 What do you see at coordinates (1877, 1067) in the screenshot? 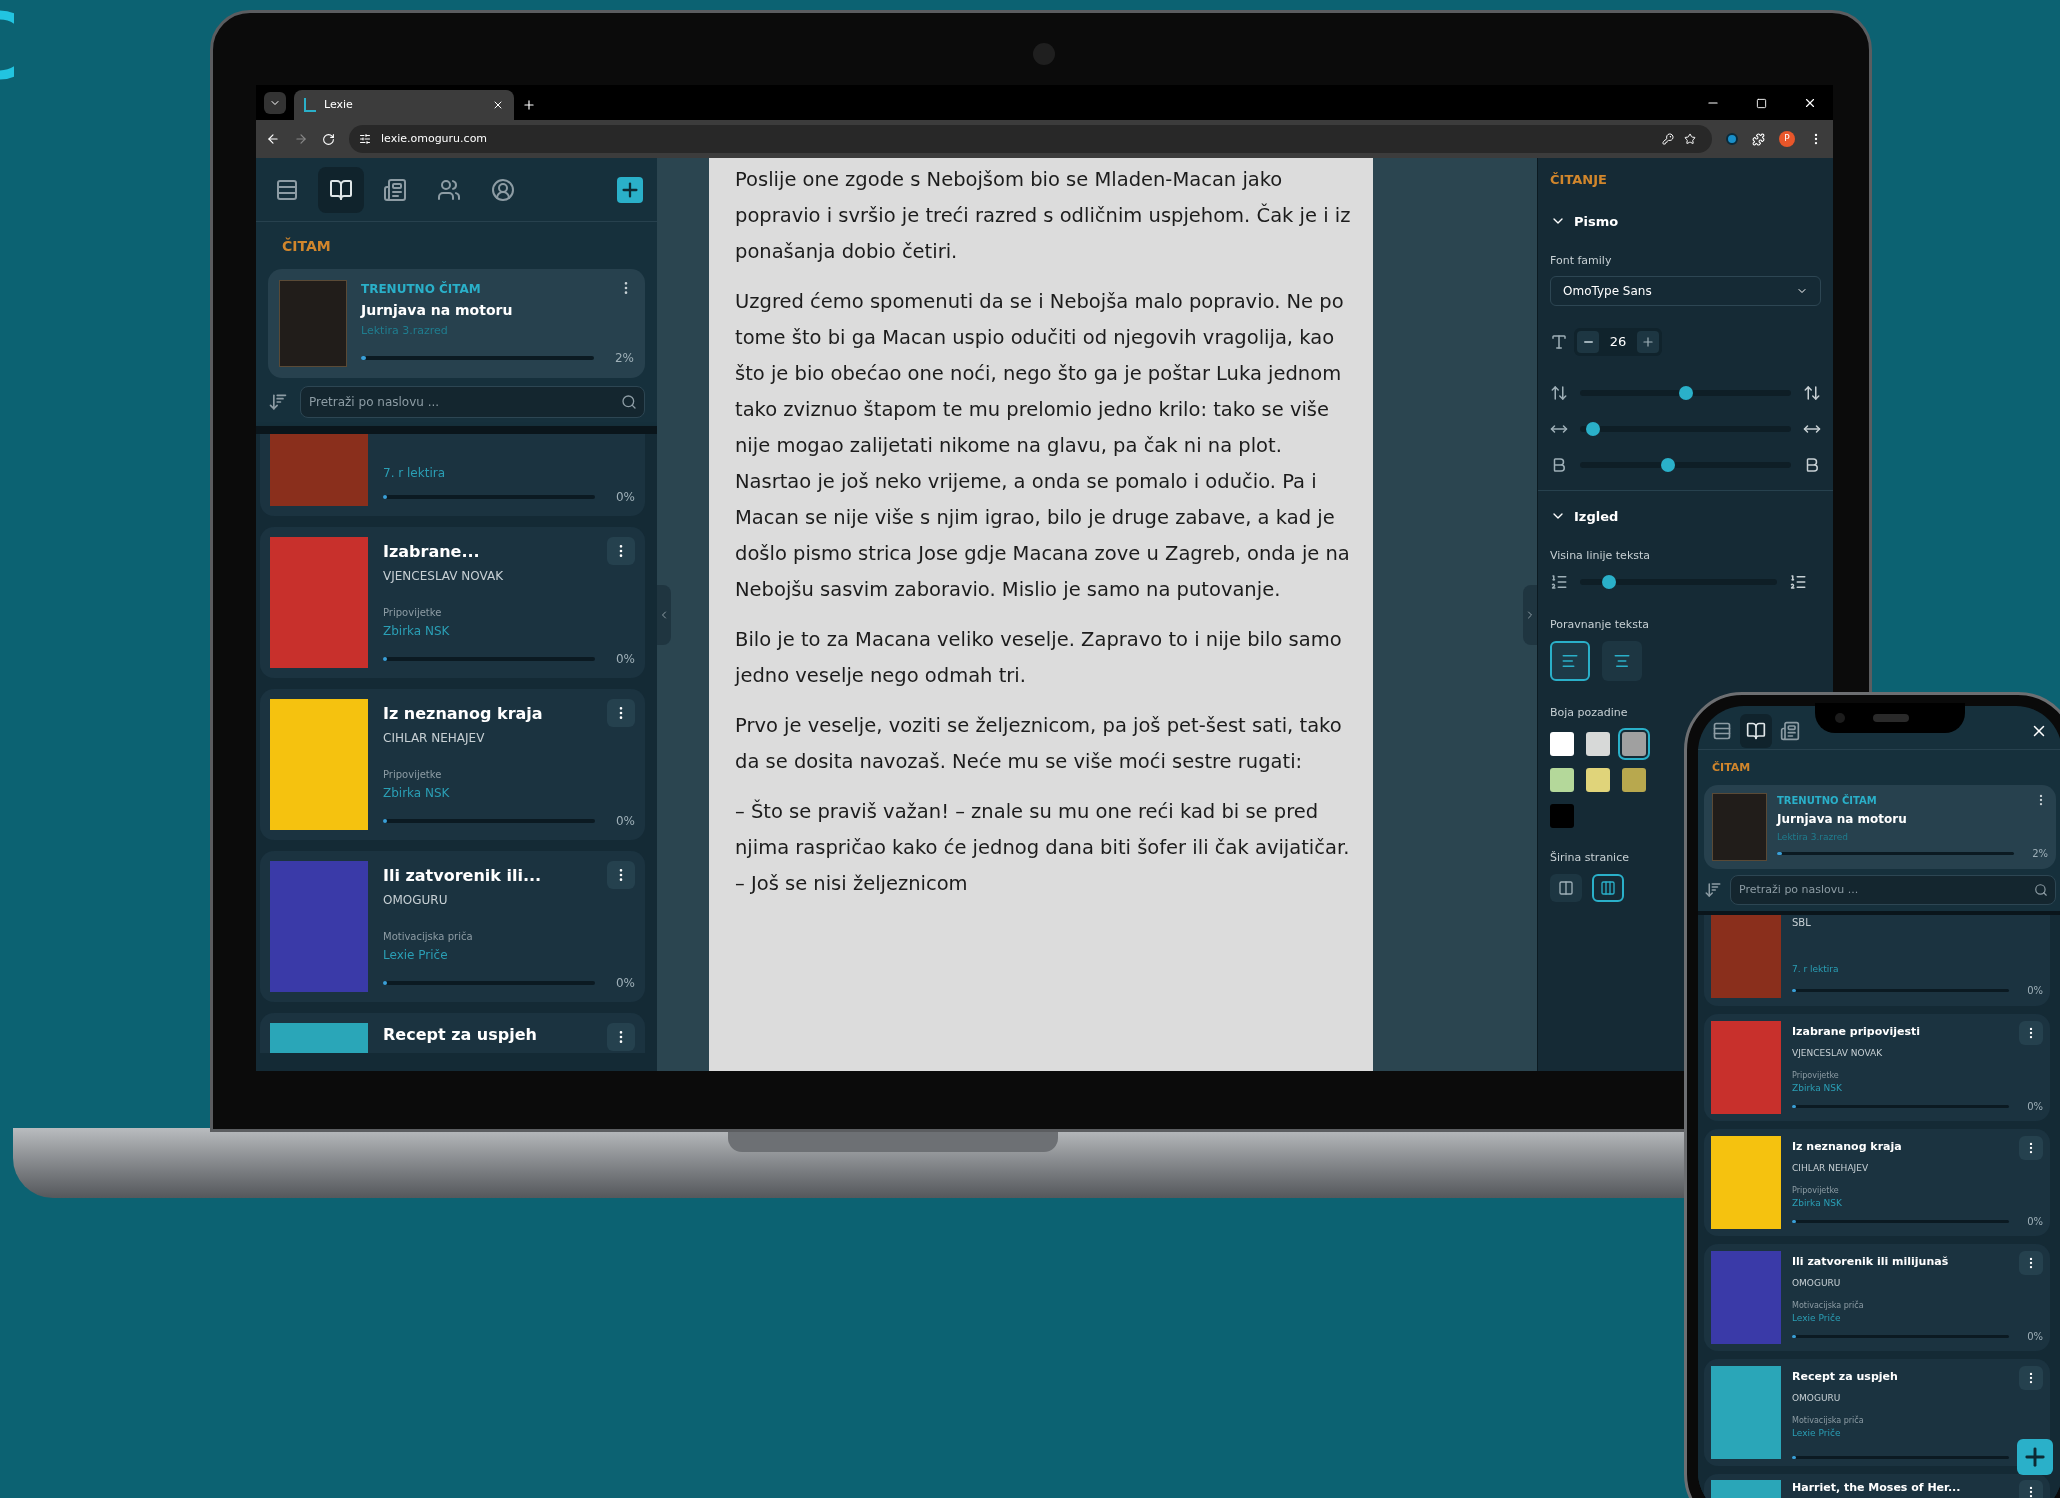
I see `book-card: Izabrane pripovijesti VJENCESLAV NOVAK Pripovijetke Zbirka NSK 0%` at bounding box center [1877, 1067].